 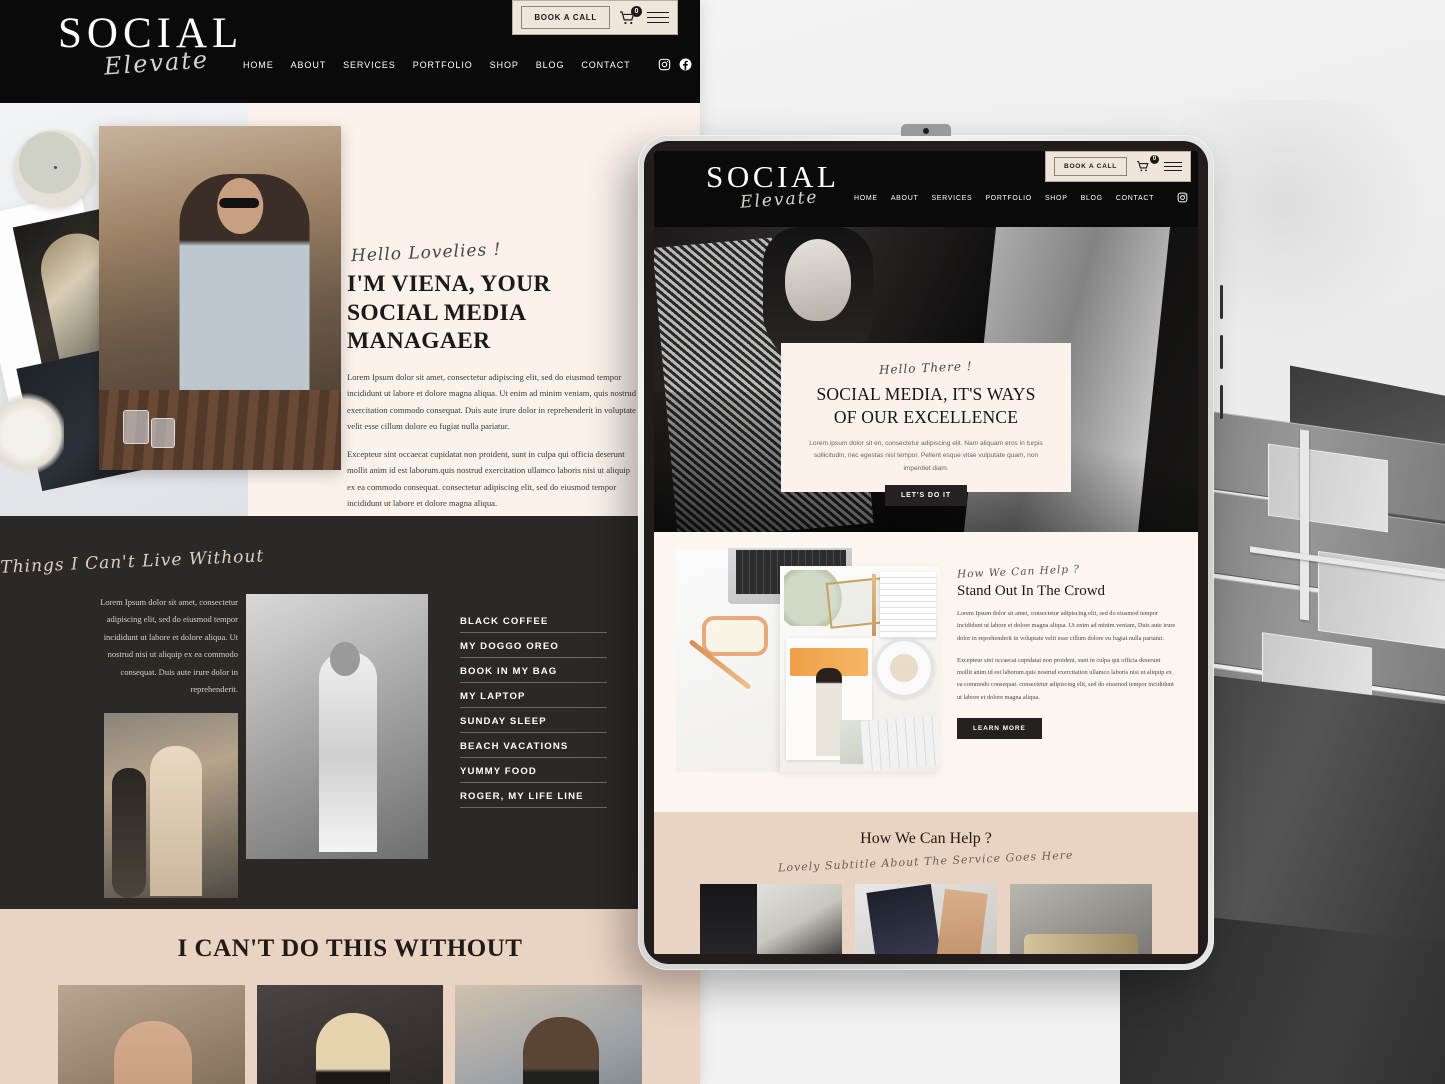 What do you see at coordinates (1221, 302) in the screenshot?
I see `tablet-volume-up-button` at bounding box center [1221, 302].